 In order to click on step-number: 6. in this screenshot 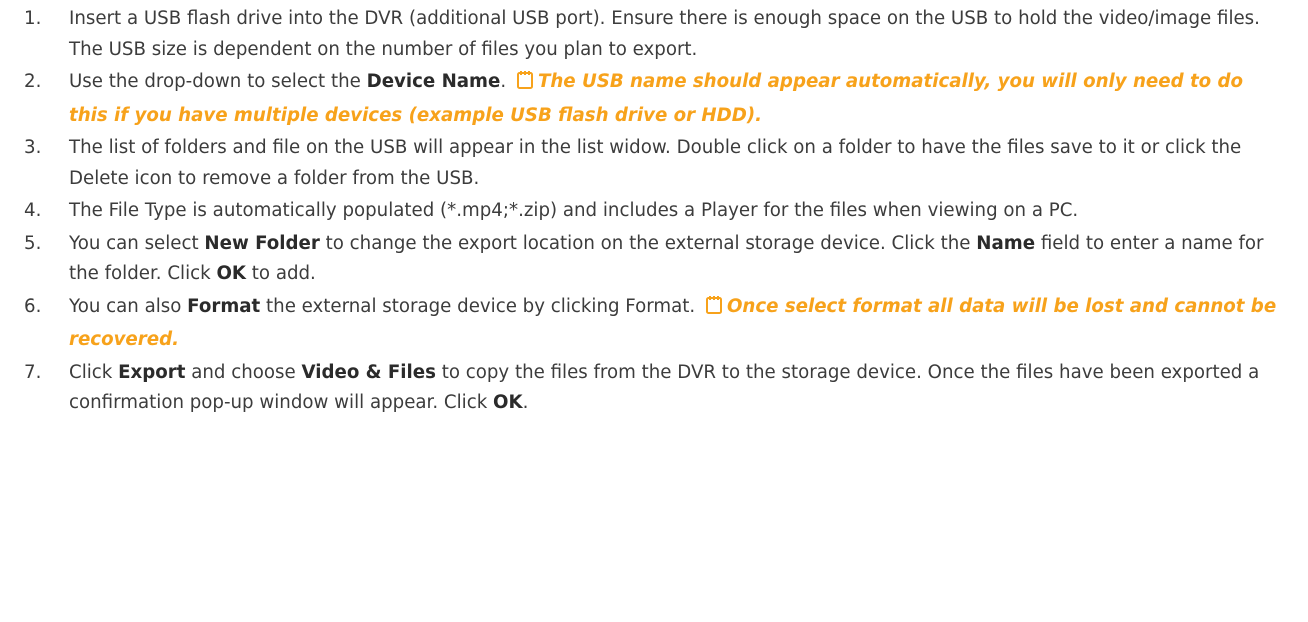, I will do `click(33, 306)`.